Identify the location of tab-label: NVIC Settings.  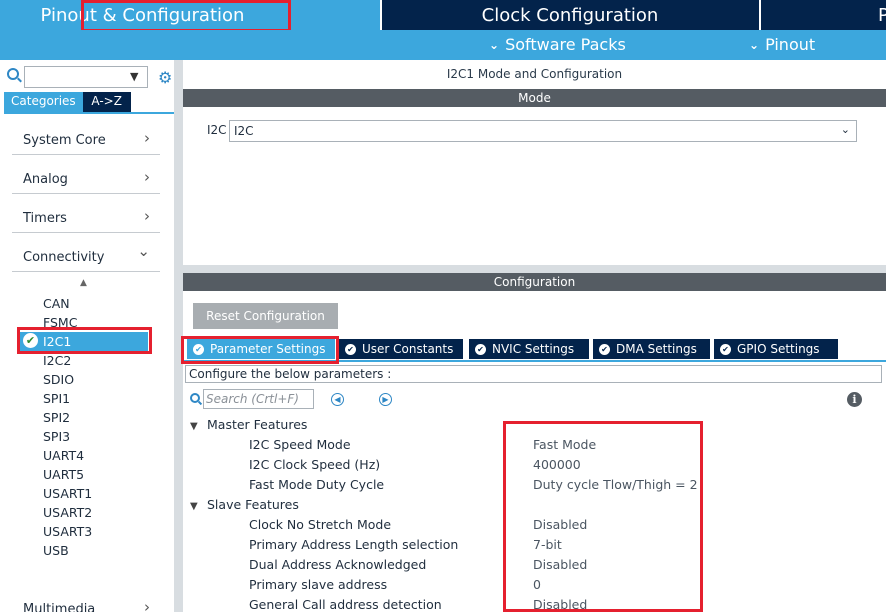
(533, 349).